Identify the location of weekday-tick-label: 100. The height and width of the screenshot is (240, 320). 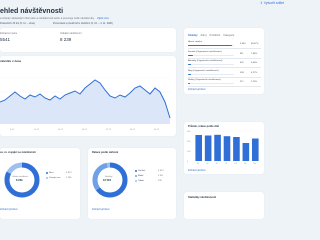
(189, 152).